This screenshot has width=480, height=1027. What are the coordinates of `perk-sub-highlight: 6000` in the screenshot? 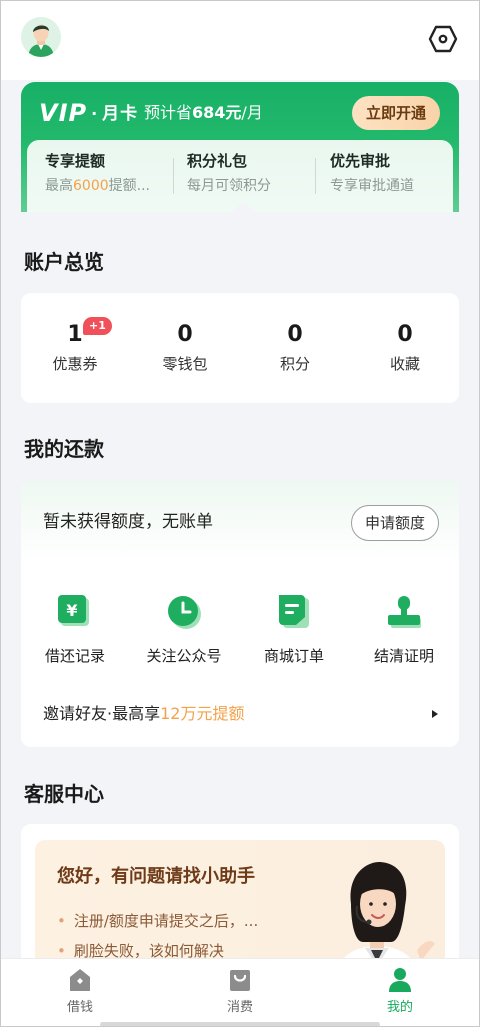 It's located at (91, 186).